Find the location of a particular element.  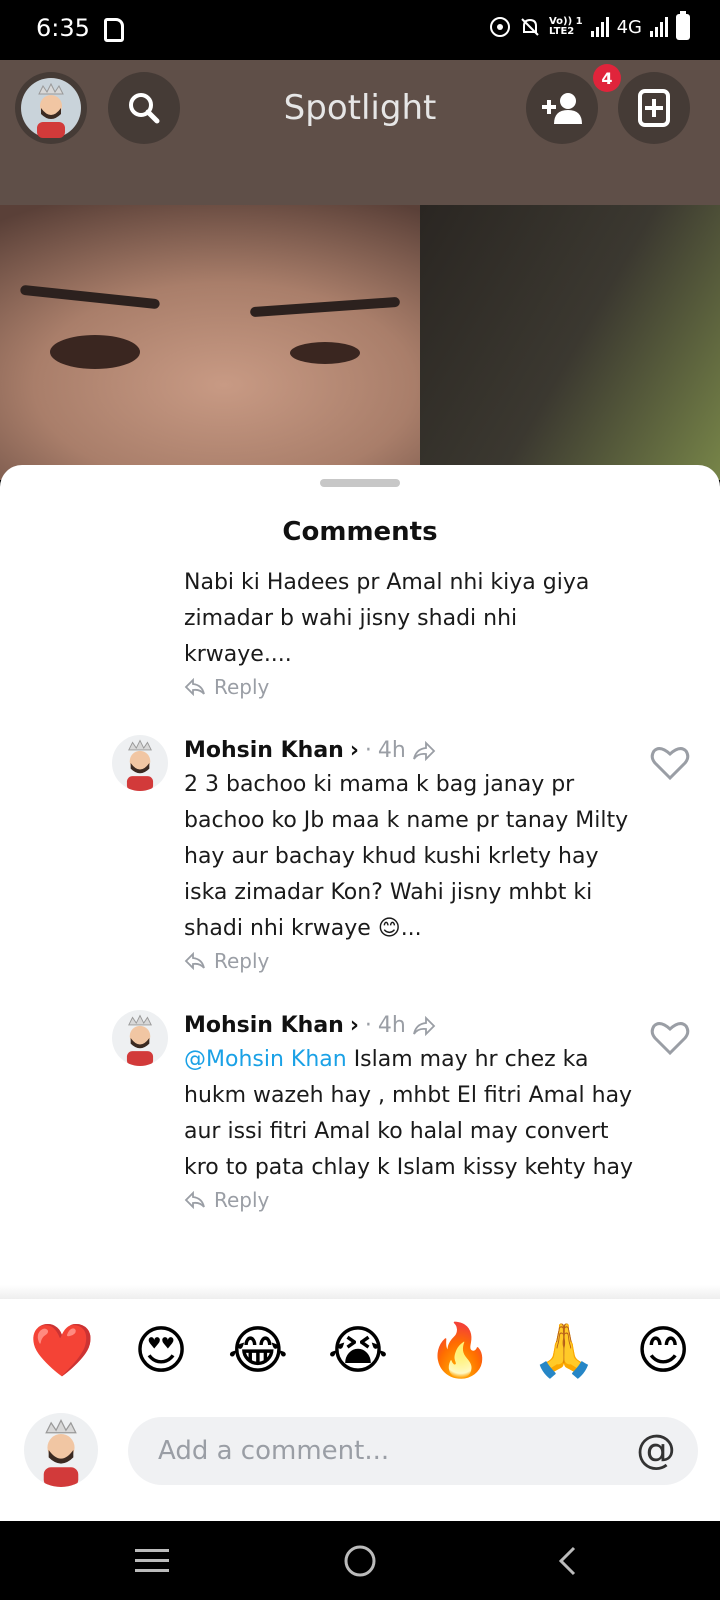

recents-button is located at coordinates (152, 1561).